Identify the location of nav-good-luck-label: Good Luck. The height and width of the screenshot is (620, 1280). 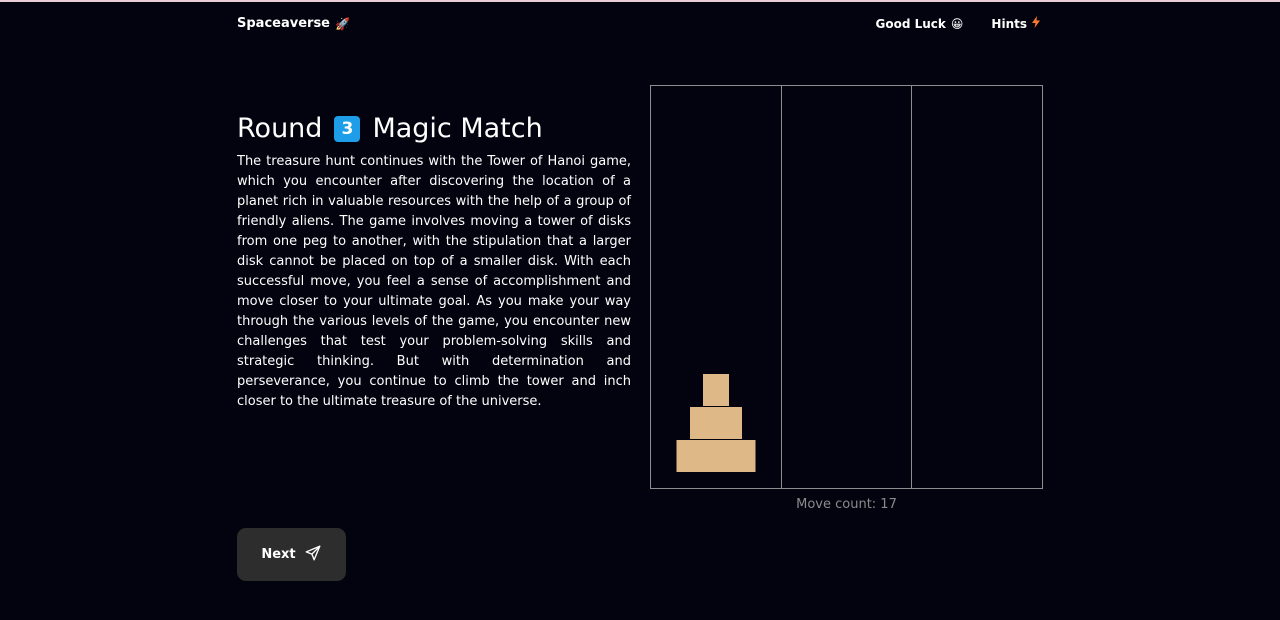
(910, 23).